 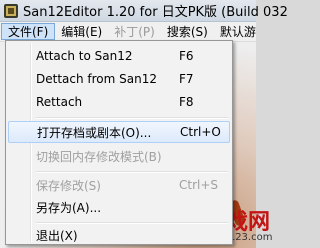 I want to click on menu-item-label: 退出(X), so click(x=57, y=235).